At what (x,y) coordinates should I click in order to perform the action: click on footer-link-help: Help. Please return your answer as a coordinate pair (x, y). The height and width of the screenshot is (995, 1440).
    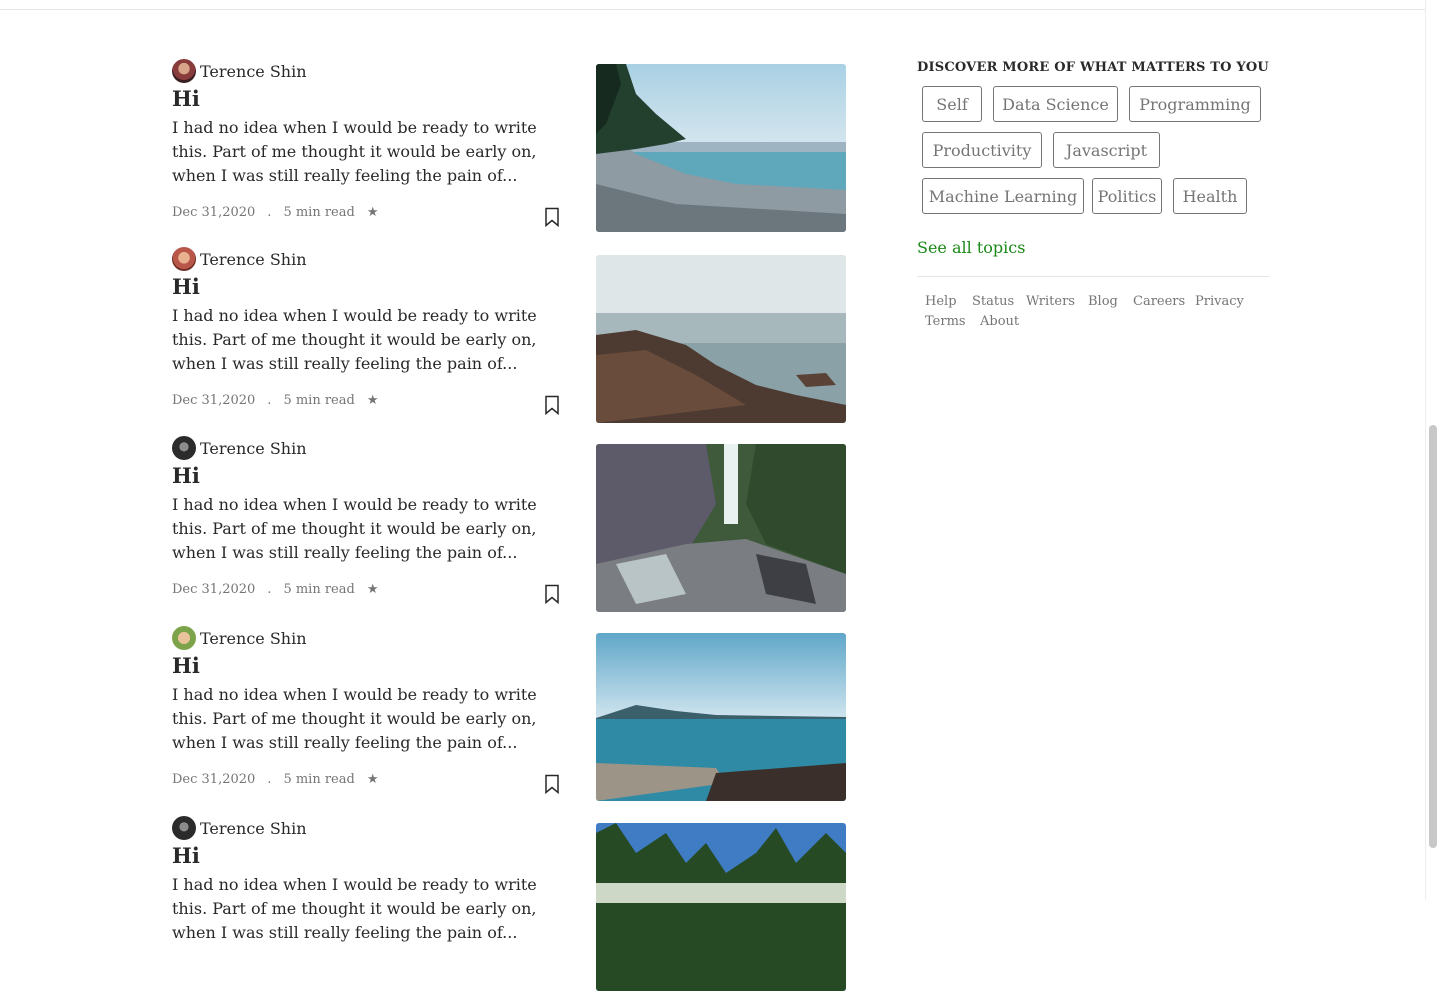
    Looking at the image, I should click on (941, 301).